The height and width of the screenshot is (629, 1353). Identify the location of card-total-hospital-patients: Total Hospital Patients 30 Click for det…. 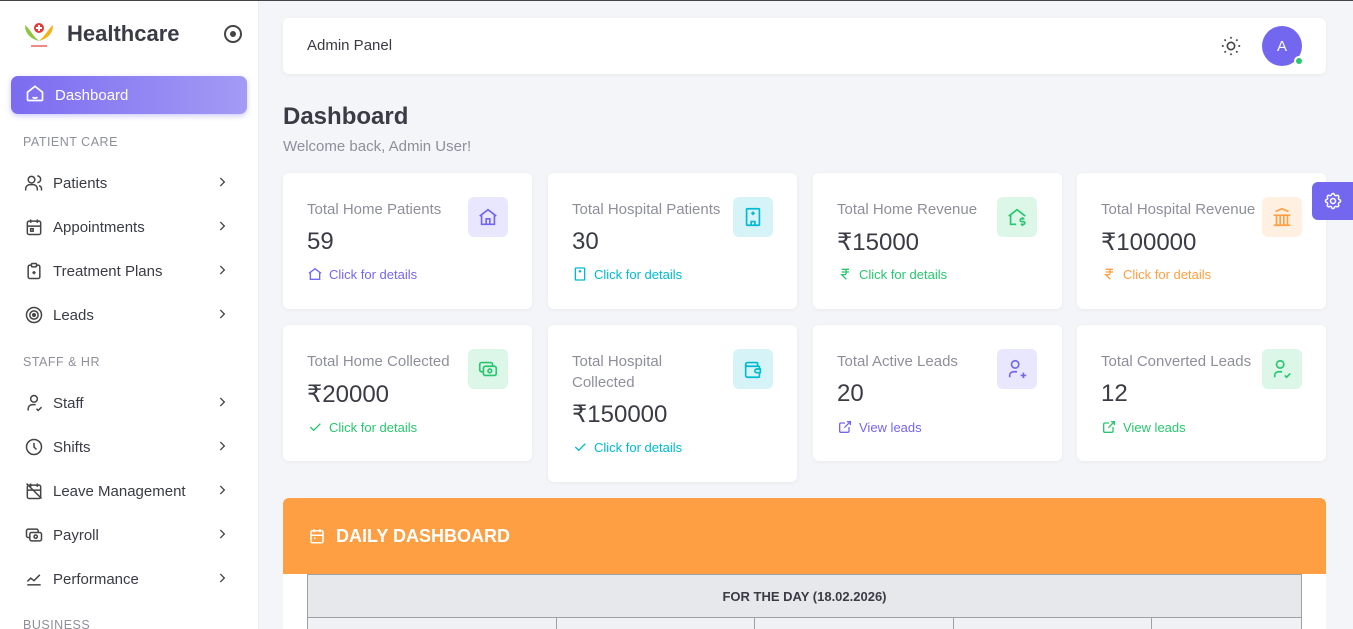
(672, 241).